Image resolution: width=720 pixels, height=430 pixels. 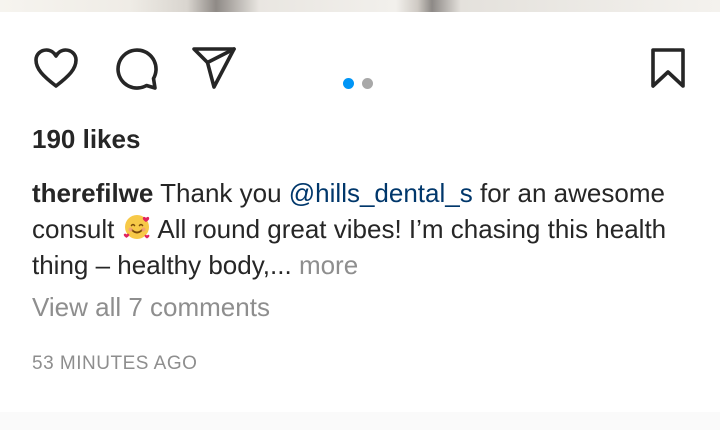 I want to click on caption-mention: @hills_dental_s, so click(x=381, y=193).